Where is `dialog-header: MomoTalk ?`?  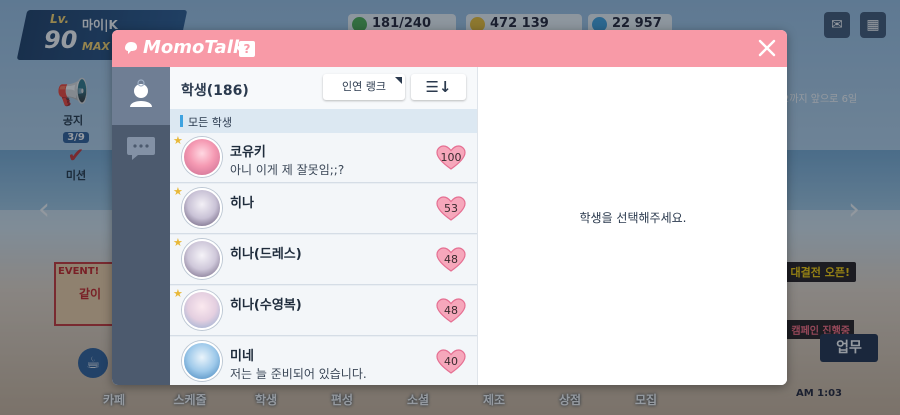
dialog-header: MomoTalk ? is located at coordinates (449, 48).